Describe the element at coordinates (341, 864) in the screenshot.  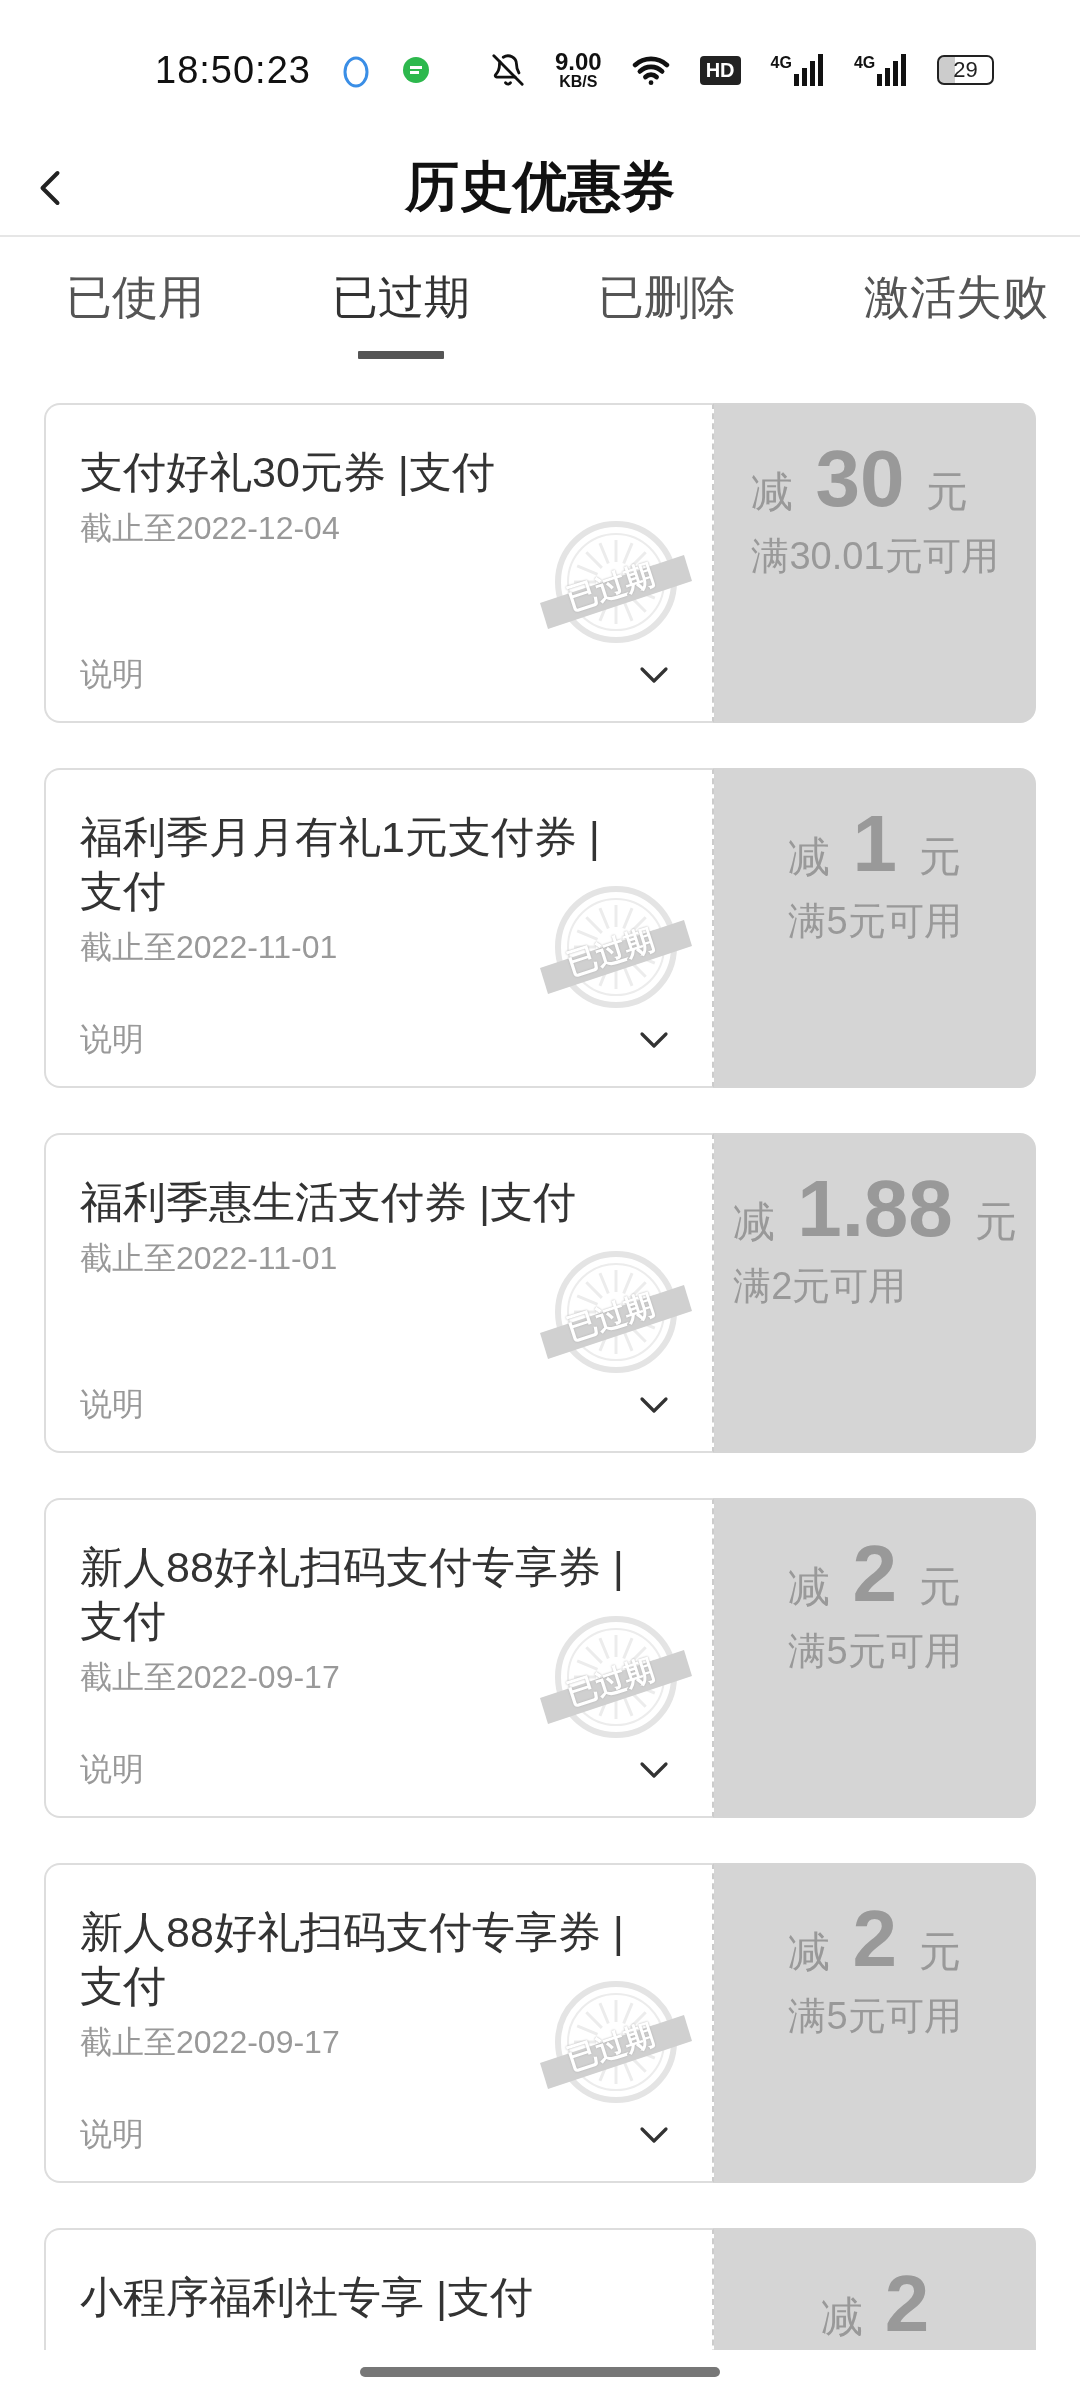
I see `coupon-title: 福利季月月有礼1元支付券 |支付` at that location.